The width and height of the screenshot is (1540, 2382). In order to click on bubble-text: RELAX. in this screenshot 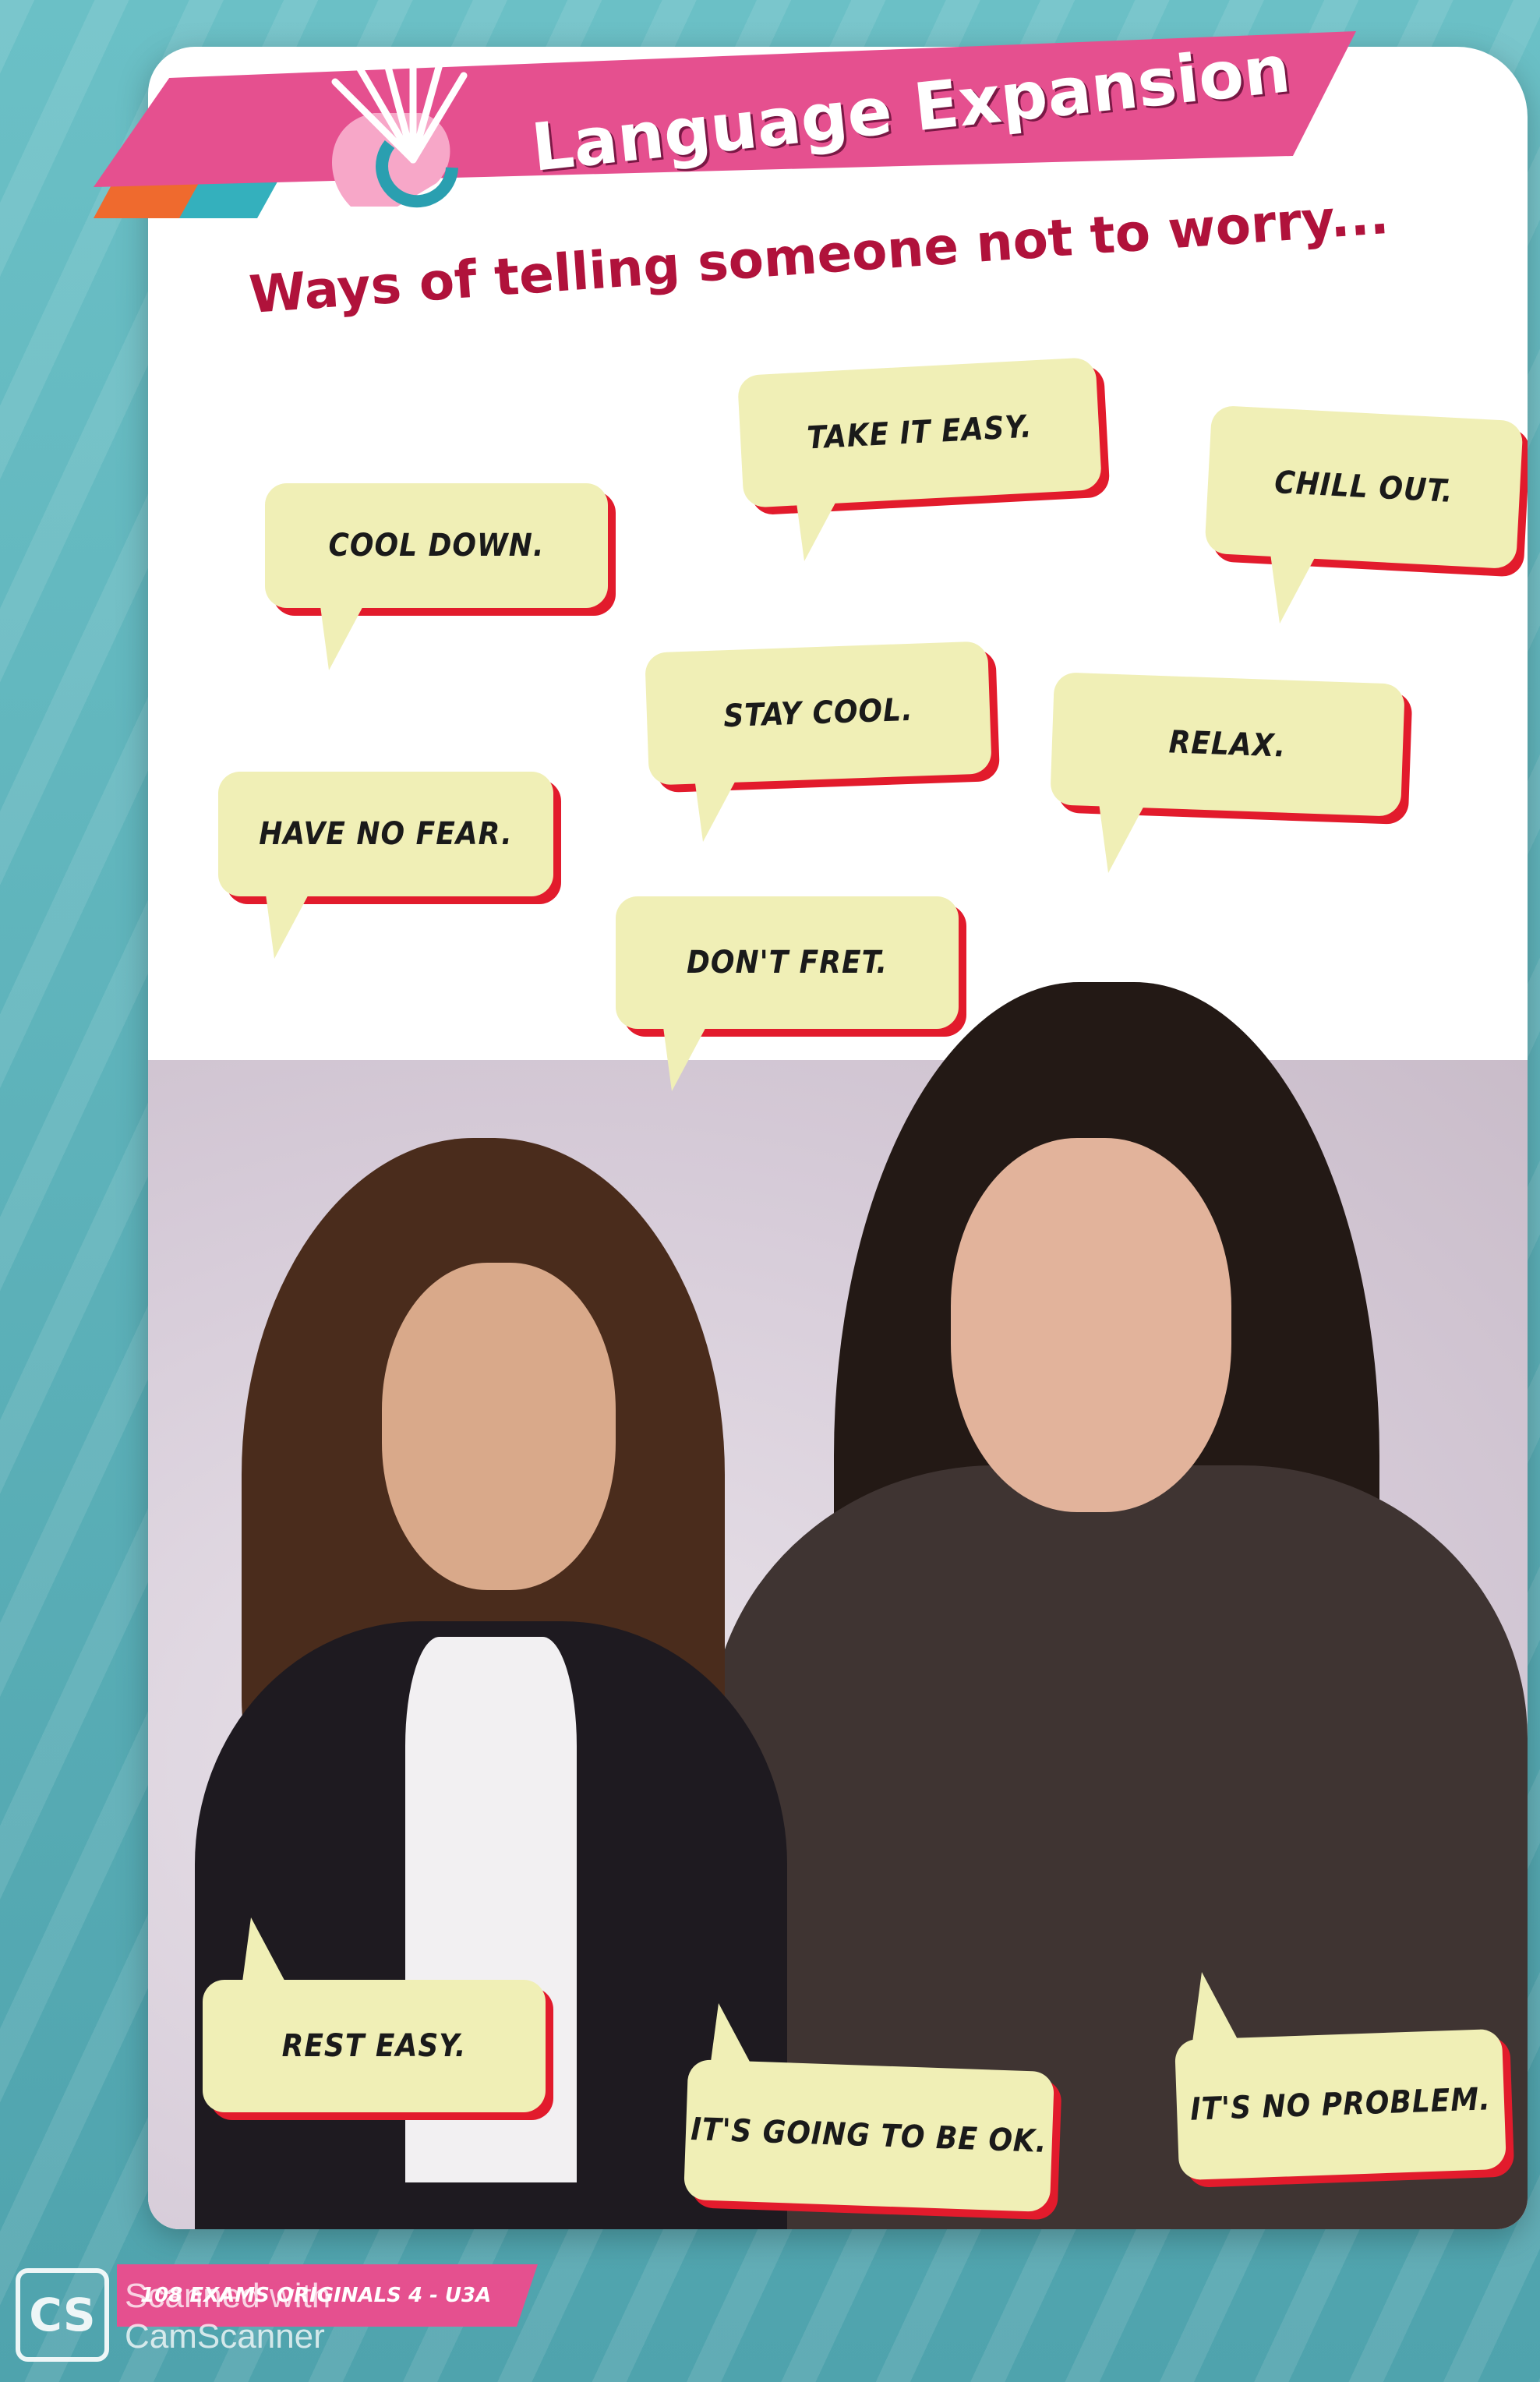, I will do `click(1227, 744)`.